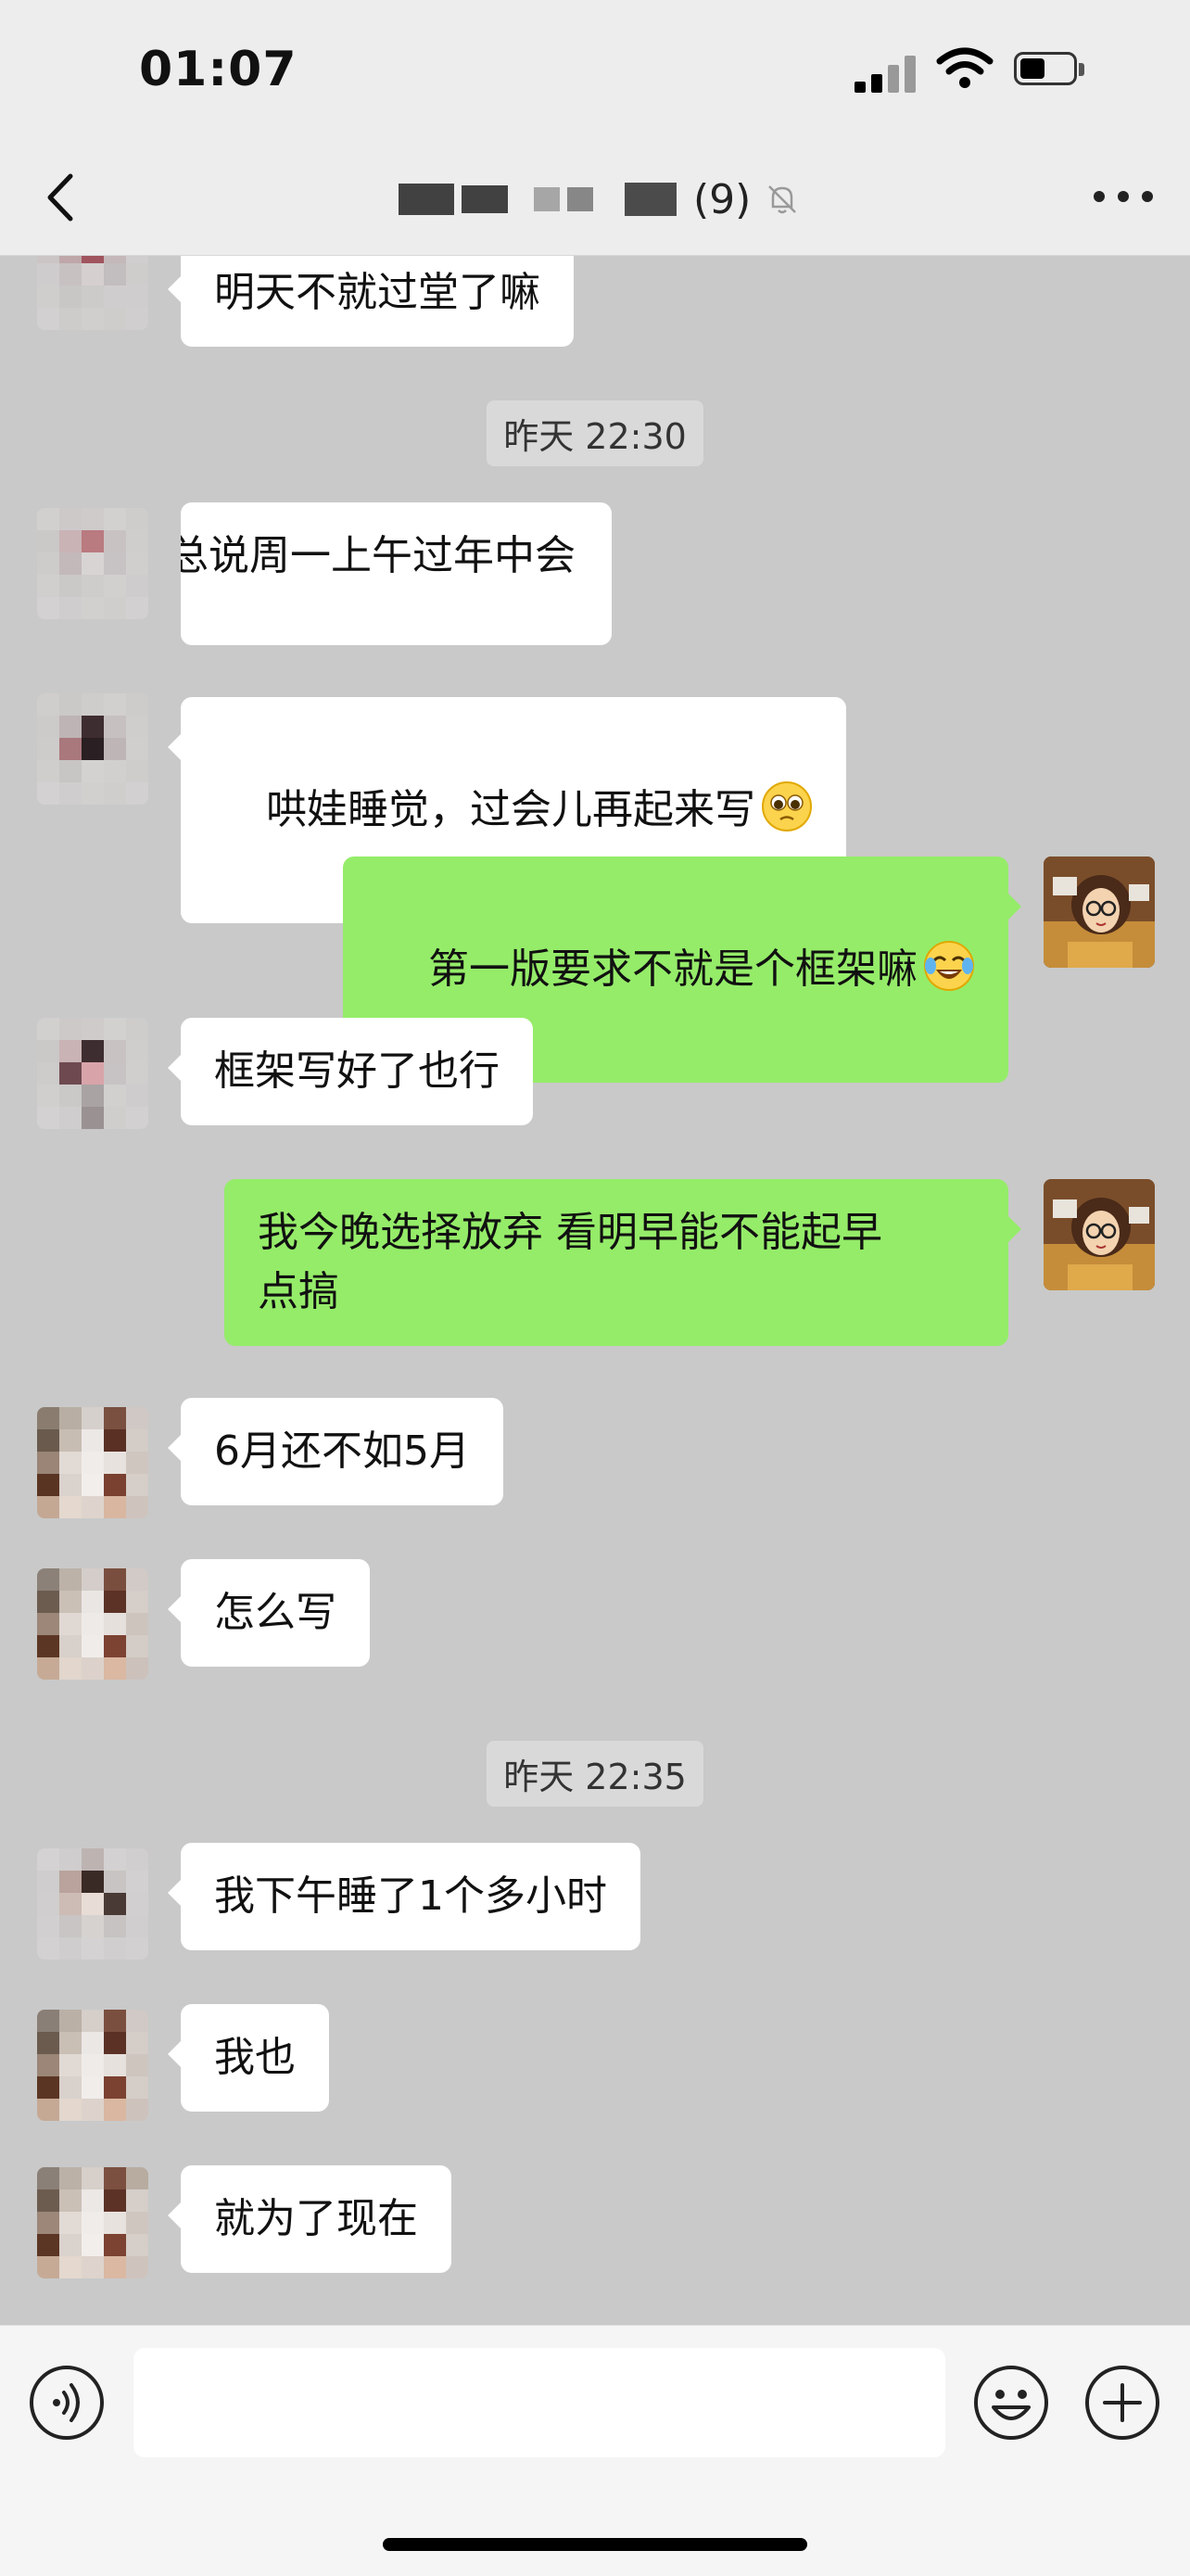  I want to click on battery-icon, so click(1051, 69).